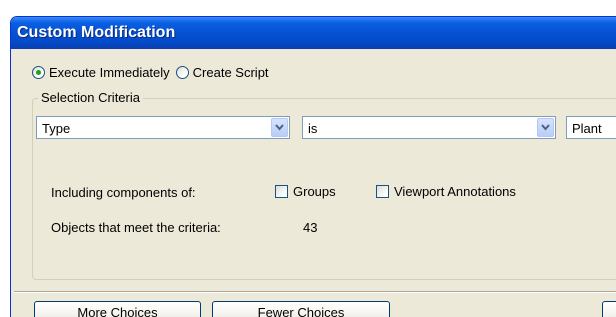 The height and width of the screenshot is (317, 616). What do you see at coordinates (301, 309) in the screenshot?
I see `fewer-choices-button: Fewer Choices` at bounding box center [301, 309].